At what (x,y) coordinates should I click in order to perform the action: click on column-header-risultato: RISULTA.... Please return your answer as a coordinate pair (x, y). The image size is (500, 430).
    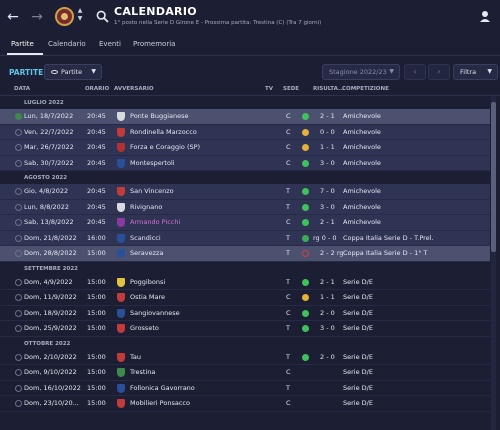
    Looking at the image, I should click on (328, 89).